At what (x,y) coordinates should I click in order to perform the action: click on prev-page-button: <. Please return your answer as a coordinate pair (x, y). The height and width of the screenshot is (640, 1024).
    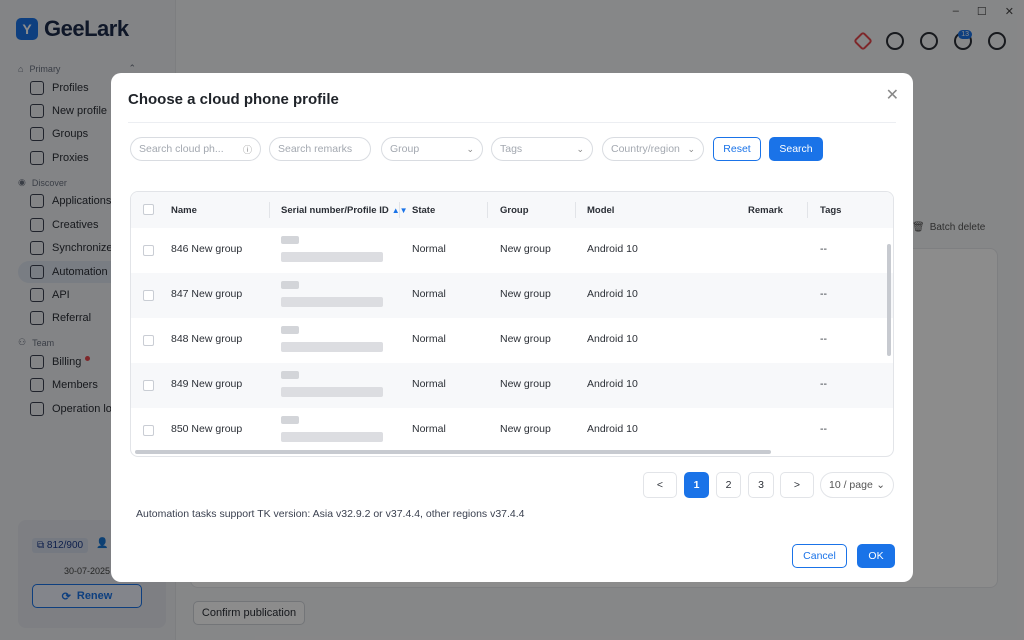
    Looking at the image, I should click on (660, 485).